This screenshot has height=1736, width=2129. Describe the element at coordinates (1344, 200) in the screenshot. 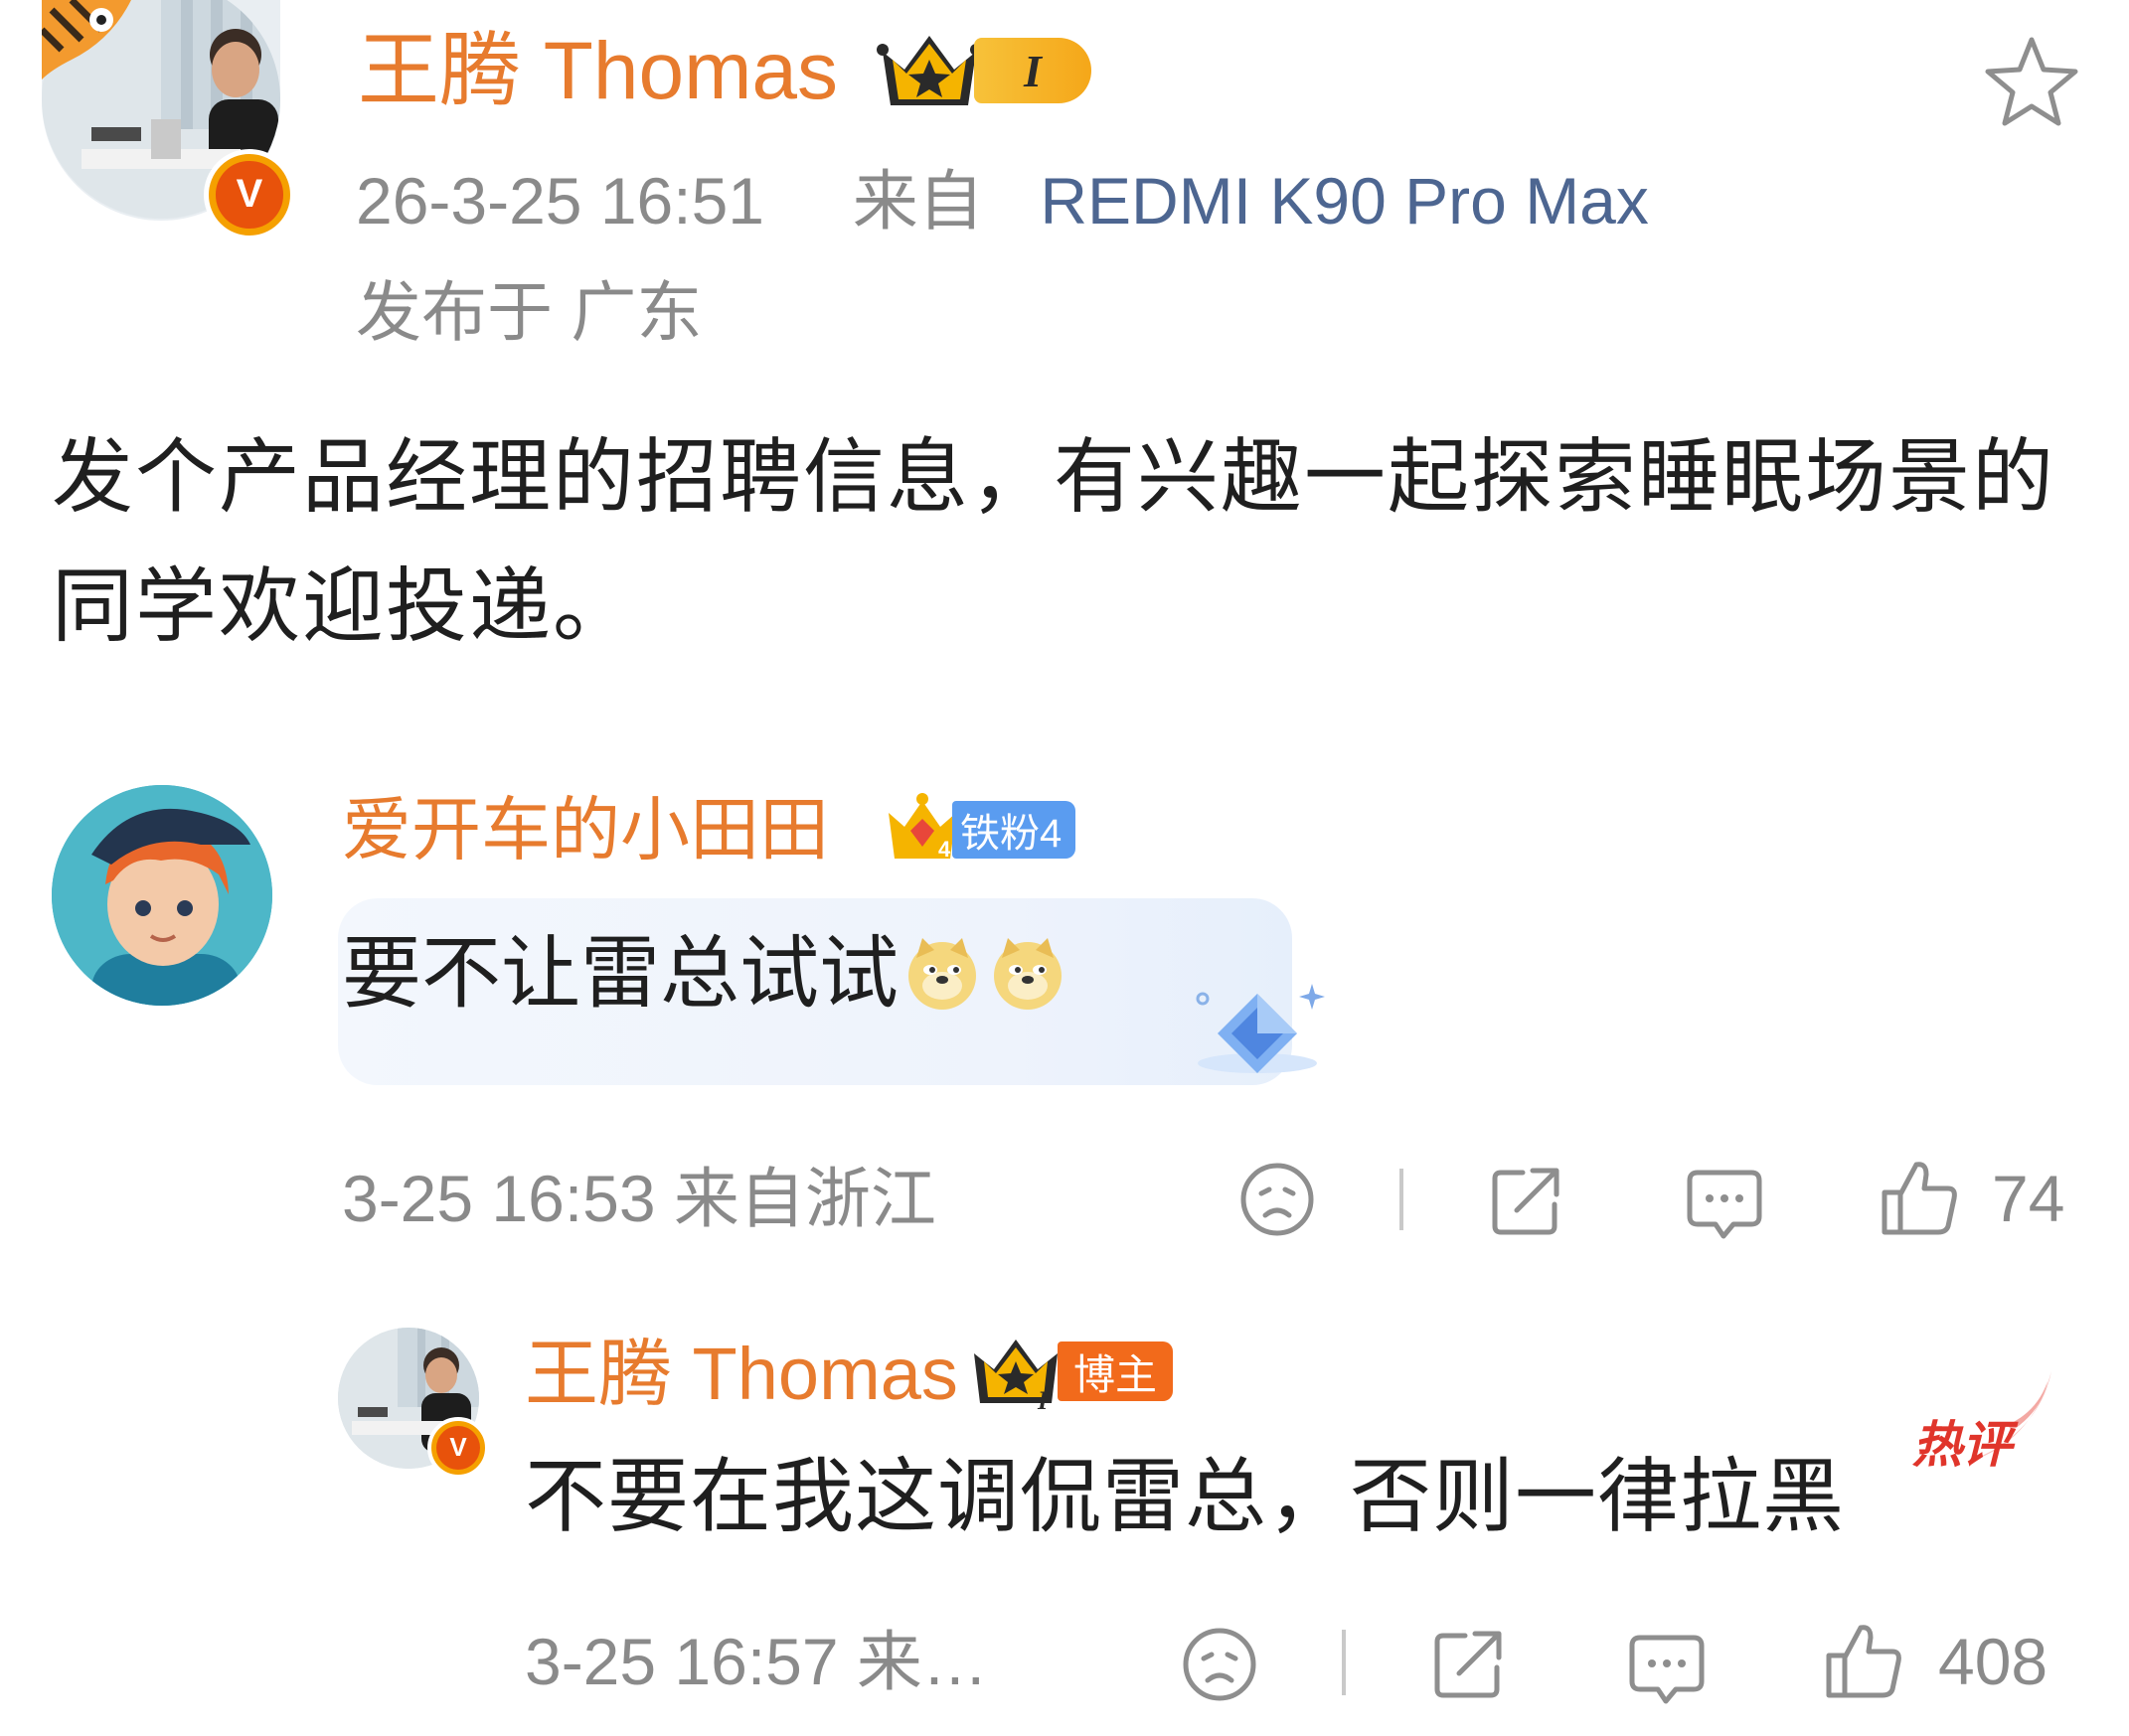

I see `post-device-link: REDMI K90 Pro Max` at that location.